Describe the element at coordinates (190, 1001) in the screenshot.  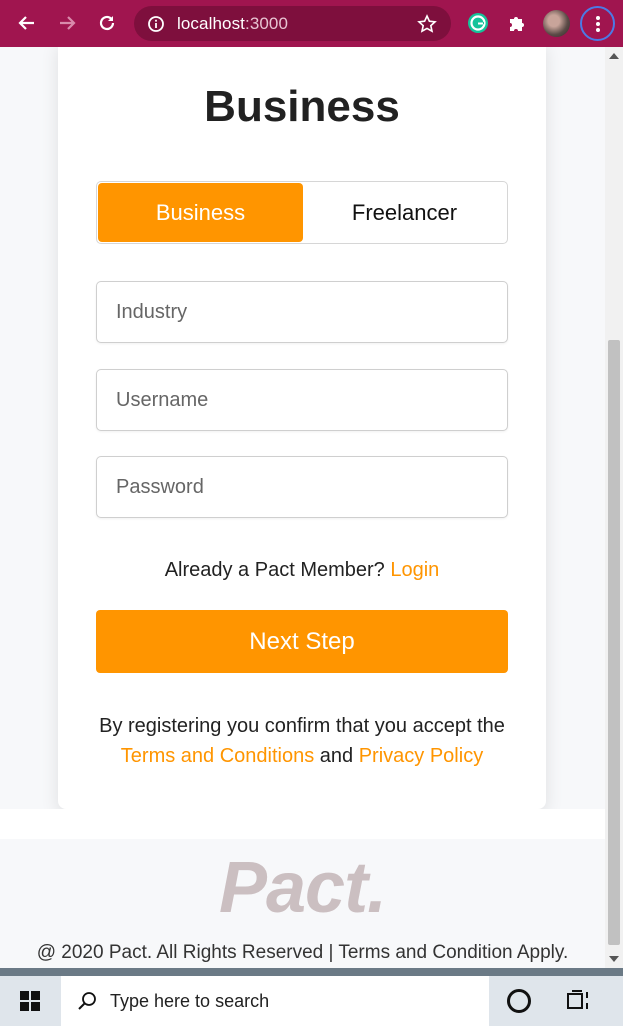
I see `taskbar-search-placeholder: Type here to search` at that location.